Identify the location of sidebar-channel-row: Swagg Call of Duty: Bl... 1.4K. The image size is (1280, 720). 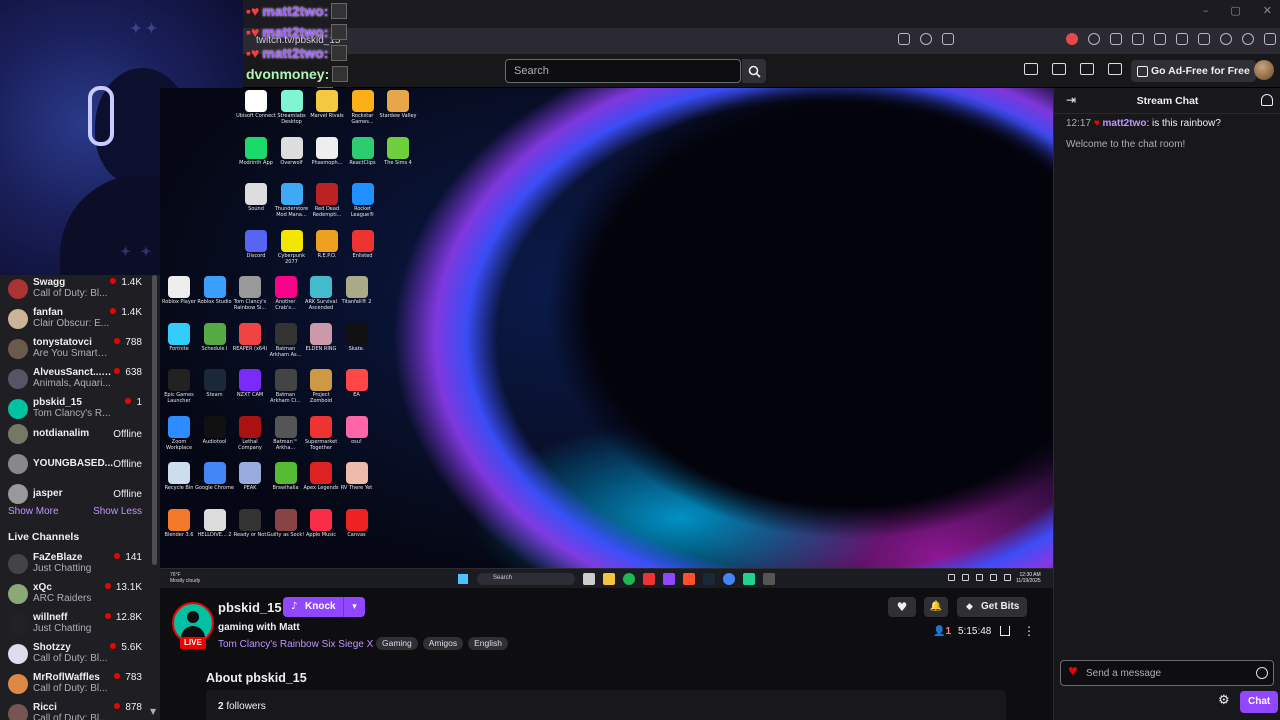
(75, 290).